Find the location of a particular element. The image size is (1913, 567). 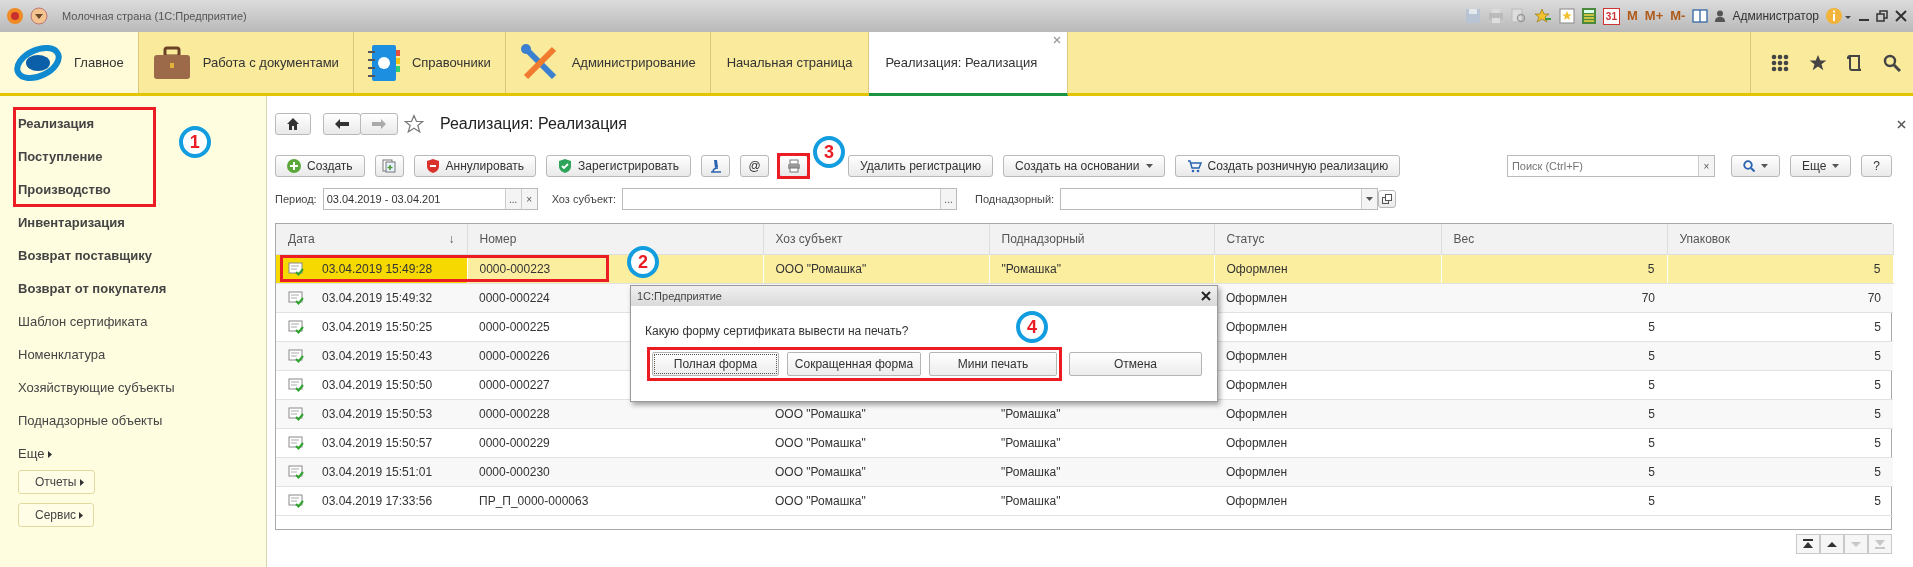

dialog-button: Отмена is located at coordinates (1135, 364).